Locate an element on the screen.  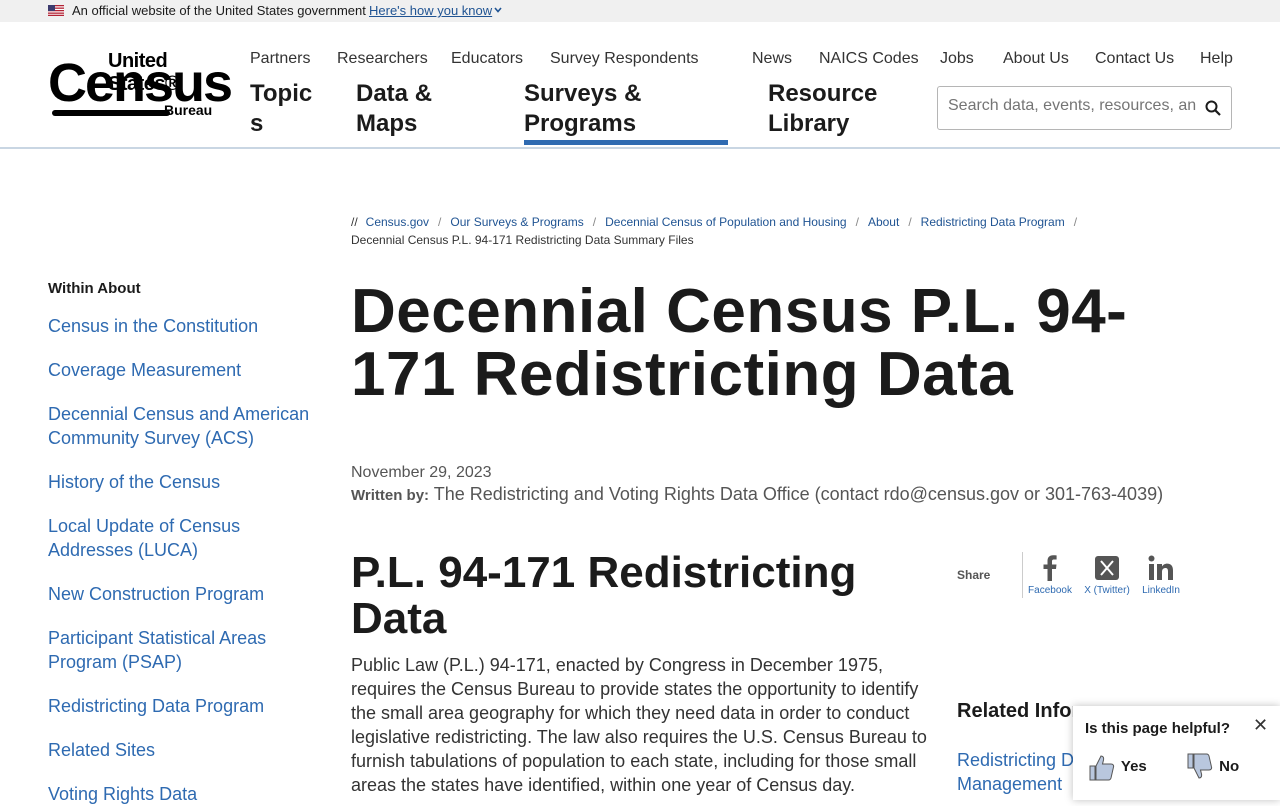
util-nav-news: News is located at coordinates (772, 59).